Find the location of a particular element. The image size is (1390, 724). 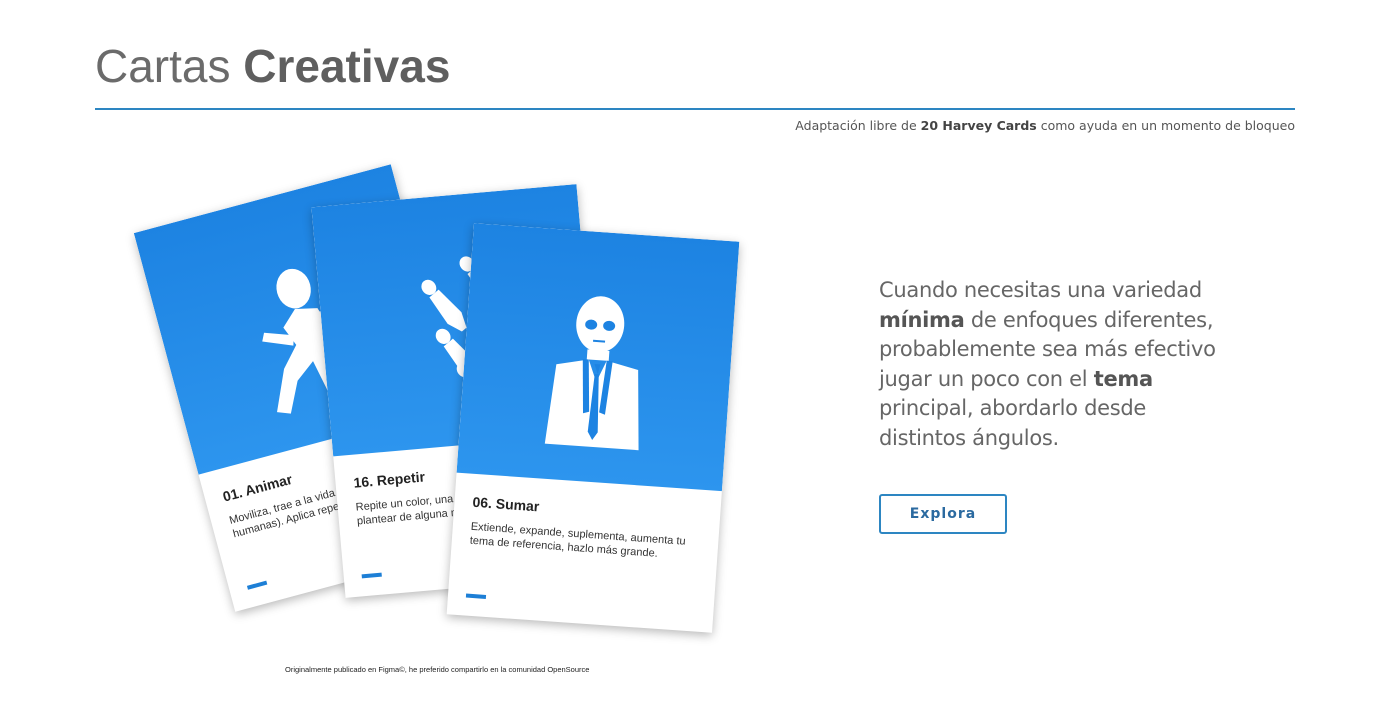

suited-figure-icon is located at coordinates (591, 373).